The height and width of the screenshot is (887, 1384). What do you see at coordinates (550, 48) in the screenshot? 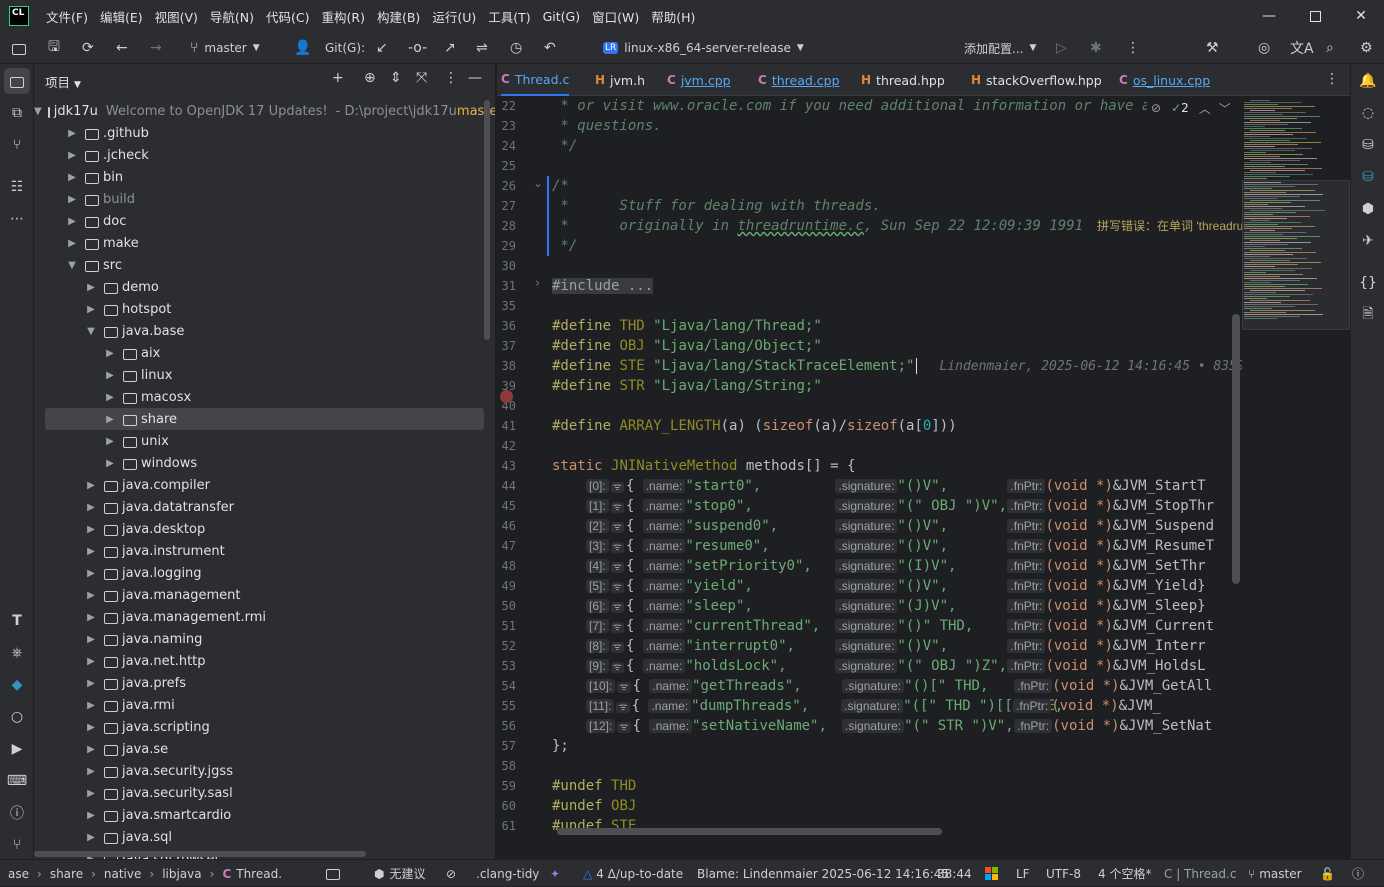
I see `rollback-icon: ↶` at bounding box center [550, 48].